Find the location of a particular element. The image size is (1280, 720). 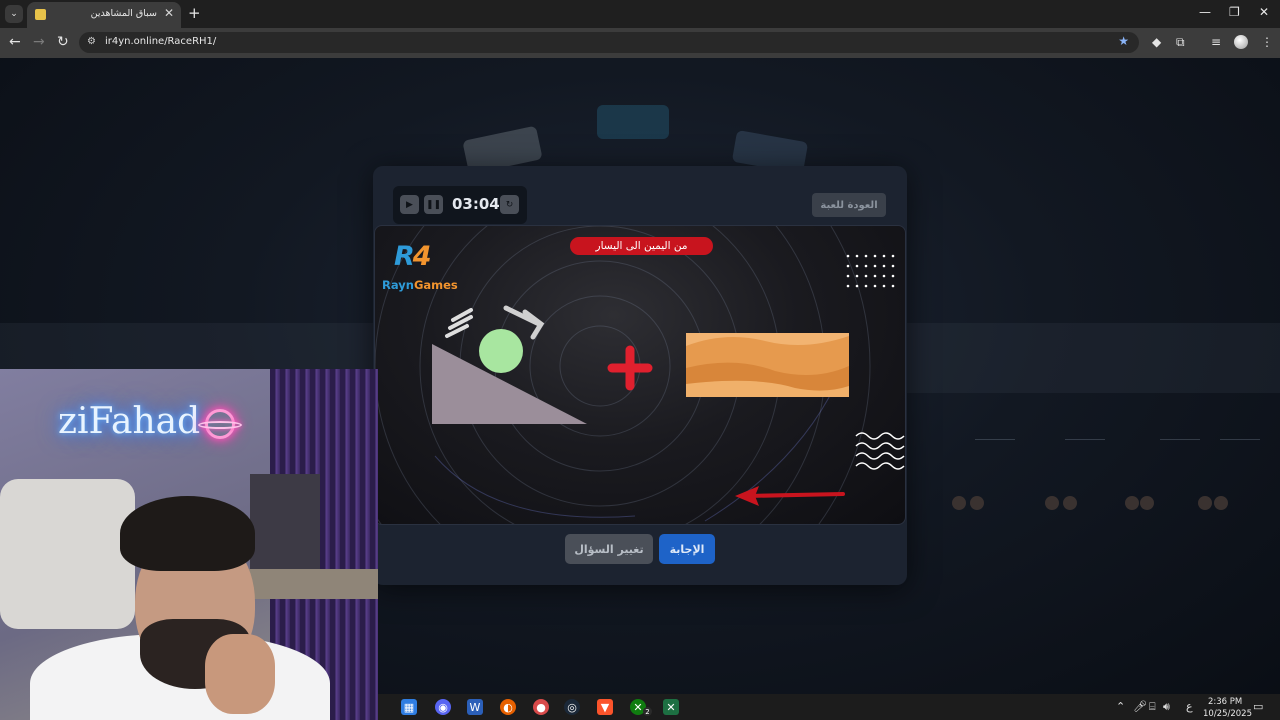

webcam-overlay: ziFahad is located at coordinates (189, 544).